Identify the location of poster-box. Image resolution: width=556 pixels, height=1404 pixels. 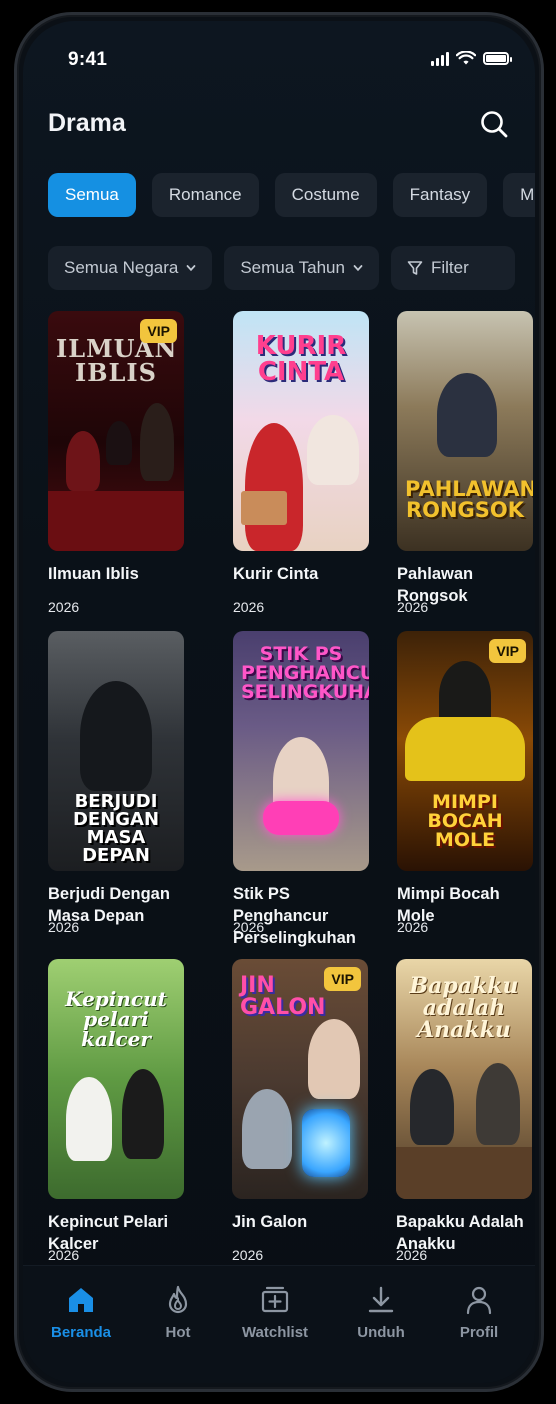
(264, 508).